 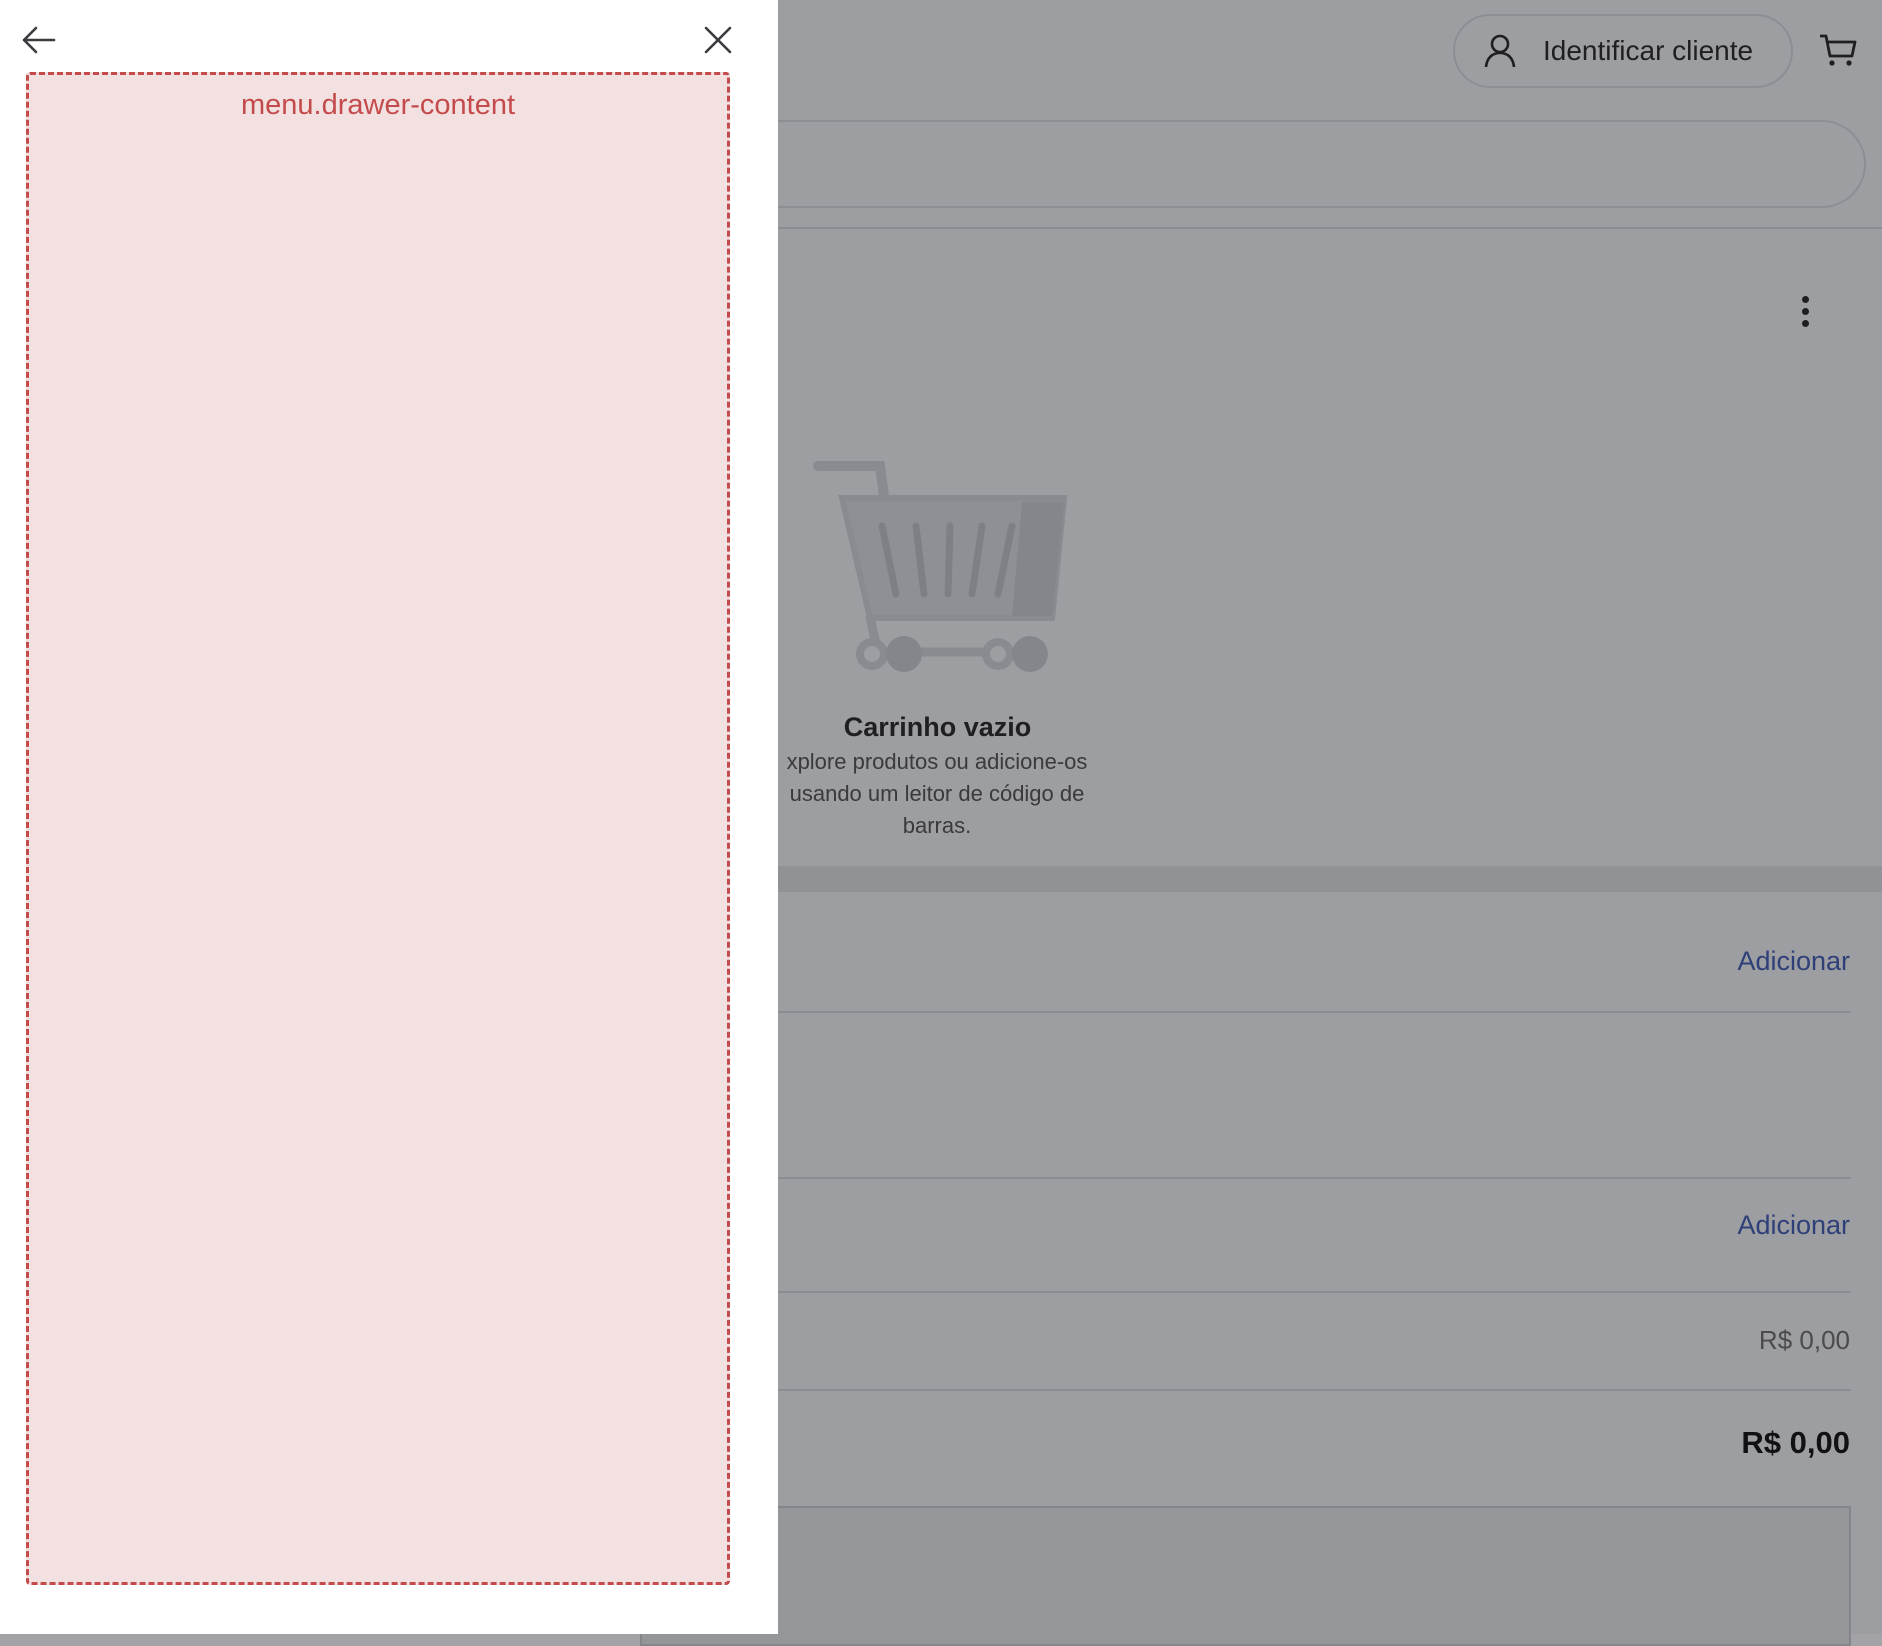 What do you see at coordinates (1804, 1340) in the screenshot?
I see `subtotal-value: R$ 0,00` at bounding box center [1804, 1340].